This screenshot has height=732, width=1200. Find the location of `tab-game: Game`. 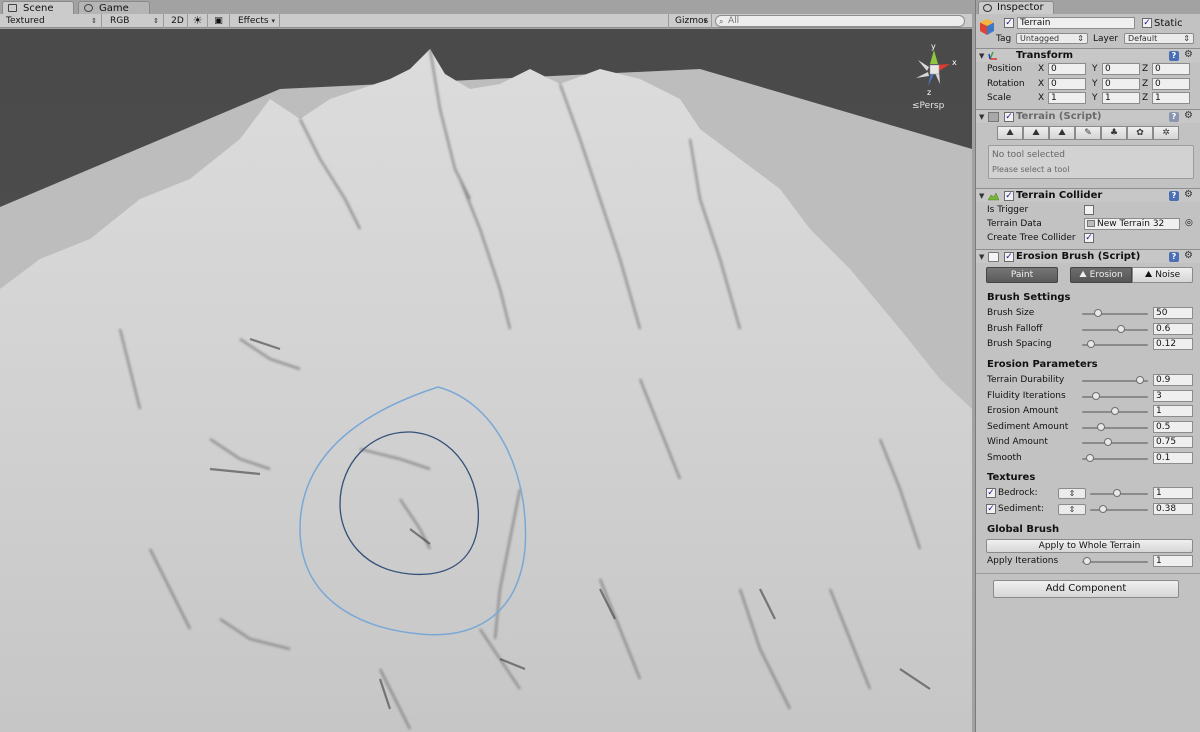

tab-game: Game is located at coordinates (114, 7).